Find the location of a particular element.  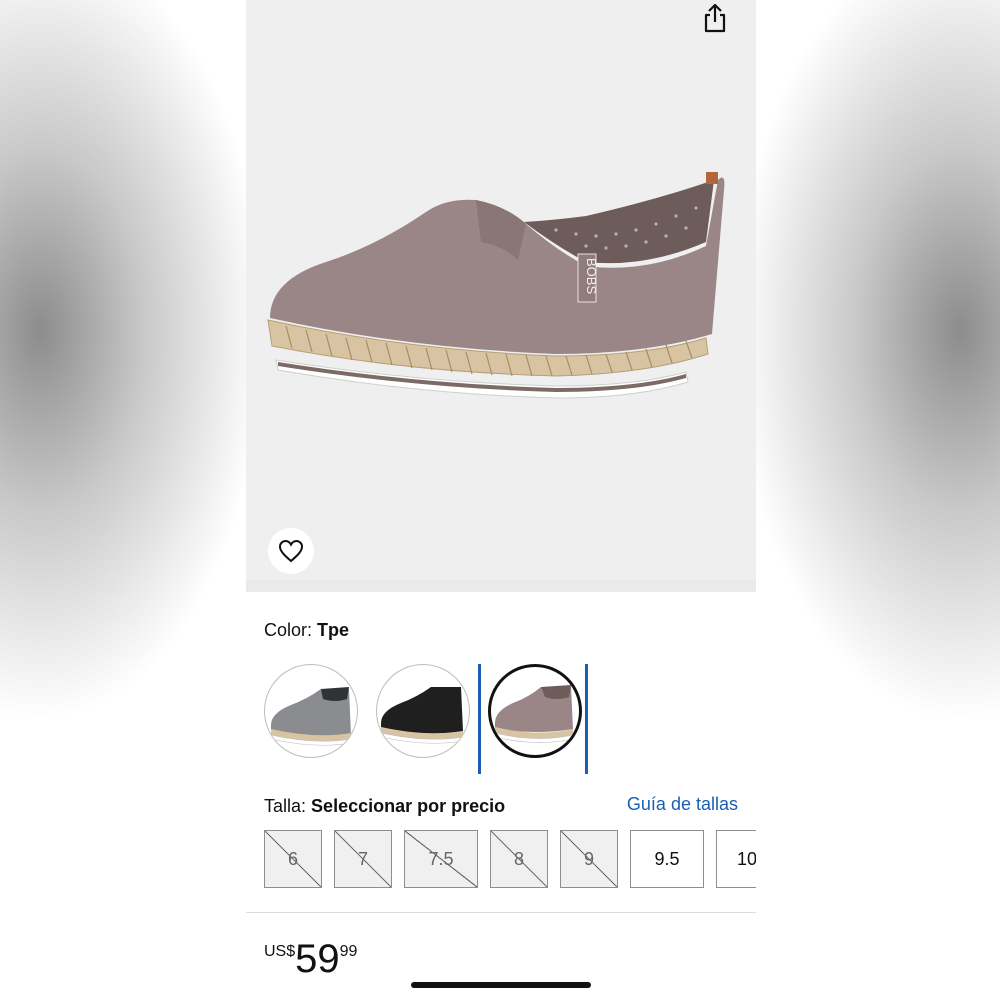

size-option-label: 7.5 is located at coordinates (441, 858).